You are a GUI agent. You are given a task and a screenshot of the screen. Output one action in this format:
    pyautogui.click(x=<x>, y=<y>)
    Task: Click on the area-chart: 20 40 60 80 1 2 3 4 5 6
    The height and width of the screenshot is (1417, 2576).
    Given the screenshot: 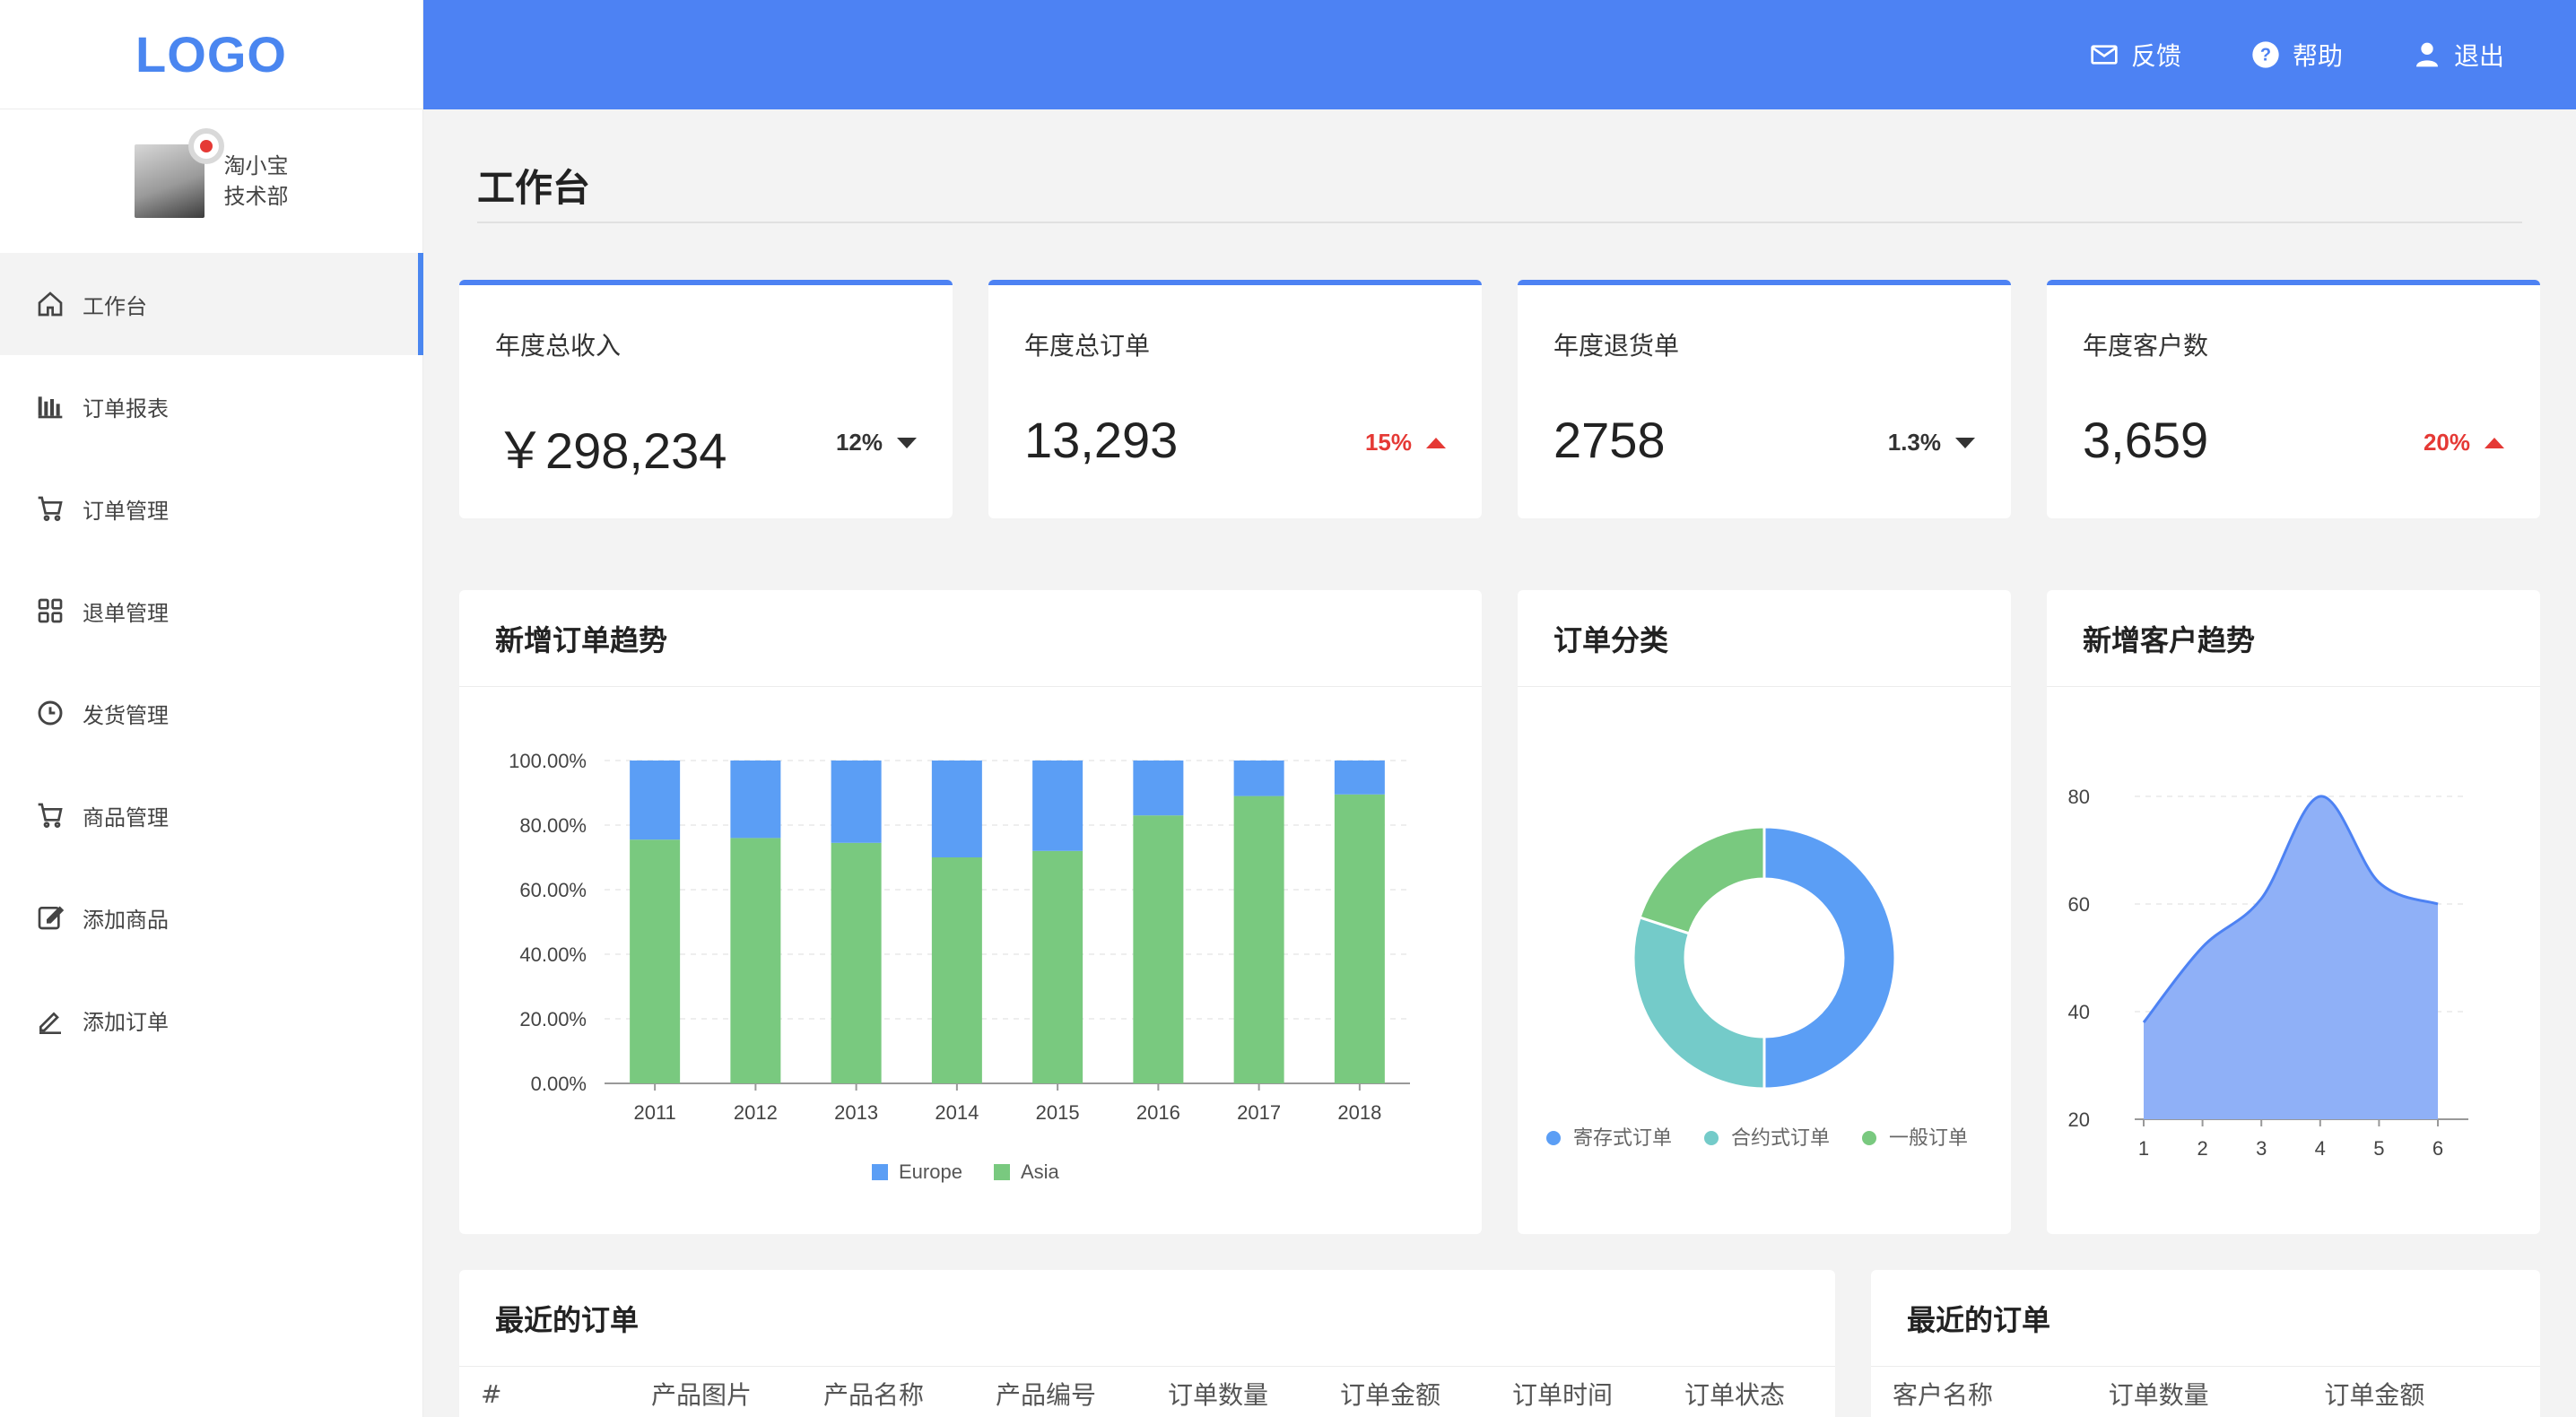 What is the action you would take?
    pyautogui.click(x=2268, y=973)
    